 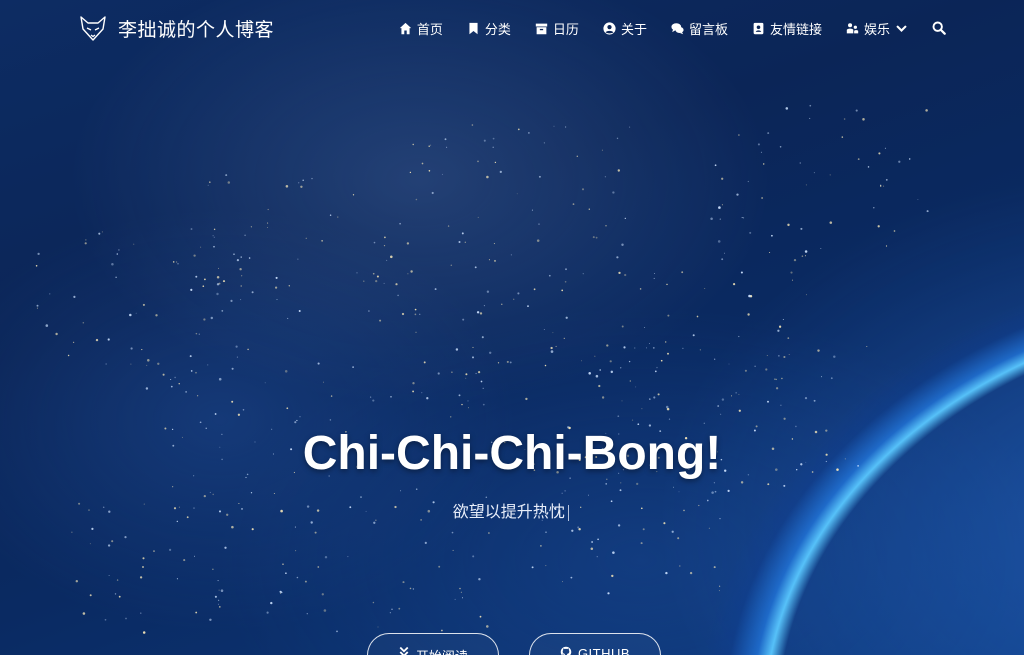 What do you see at coordinates (595, 644) in the screenshot?
I see `github-button: GITHUB` at bounding box center [595, 644].